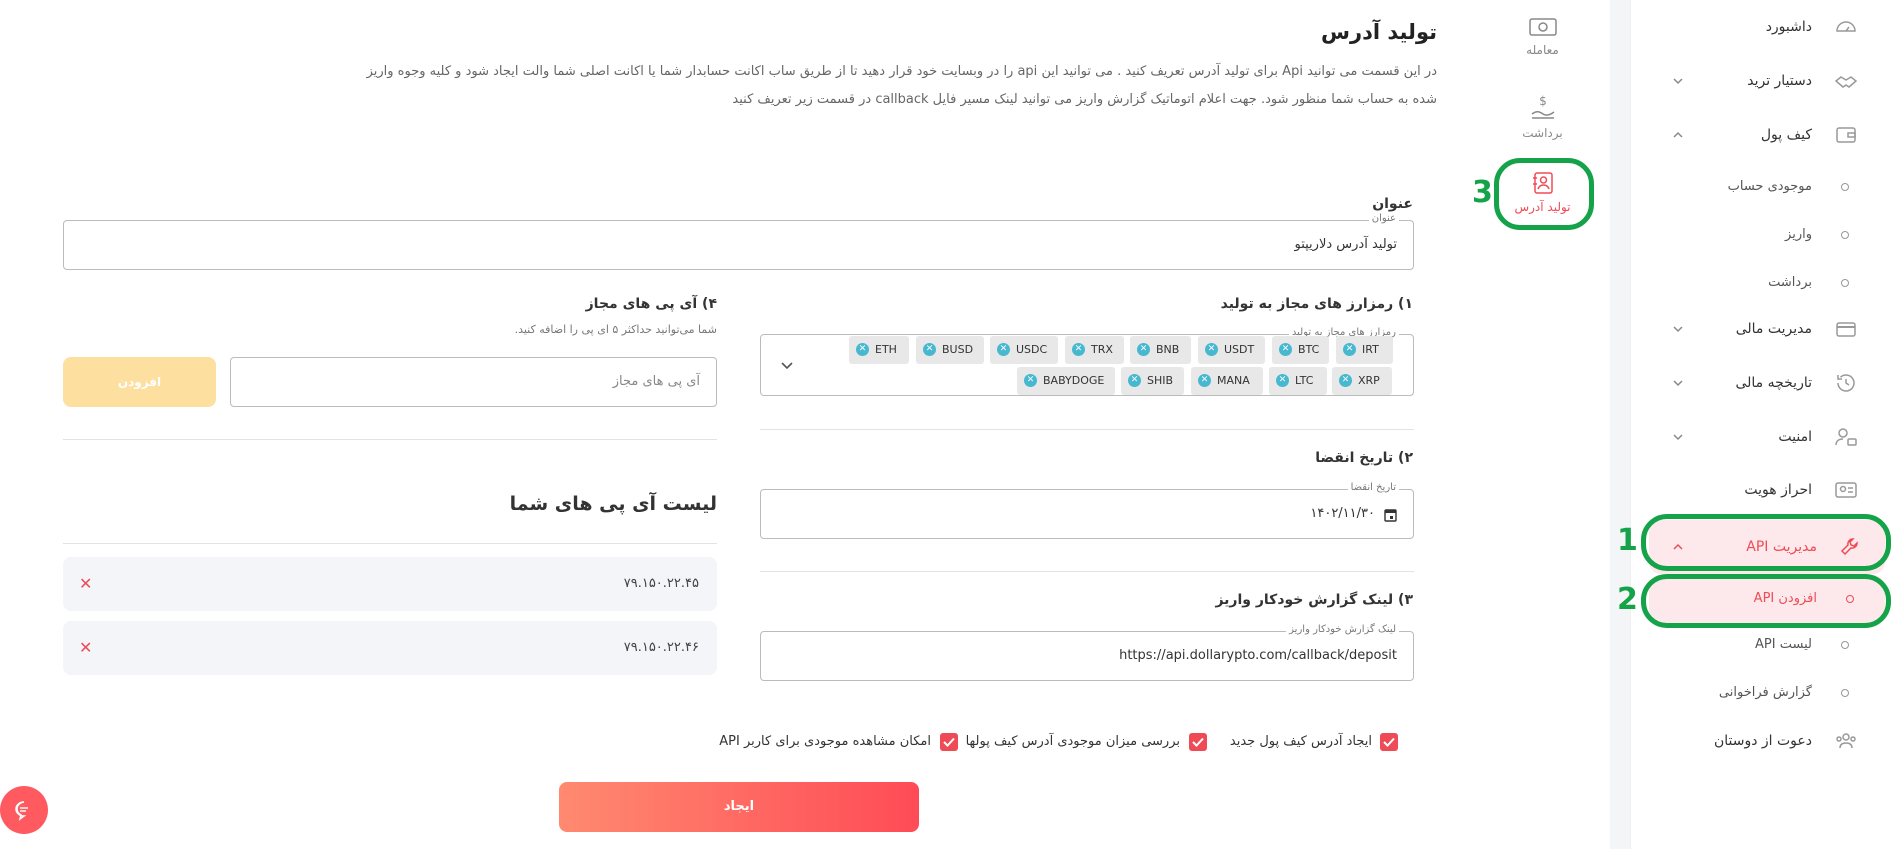  I want to click on sidebar-subitem-api-list: لیست API, so click(1764, 645).